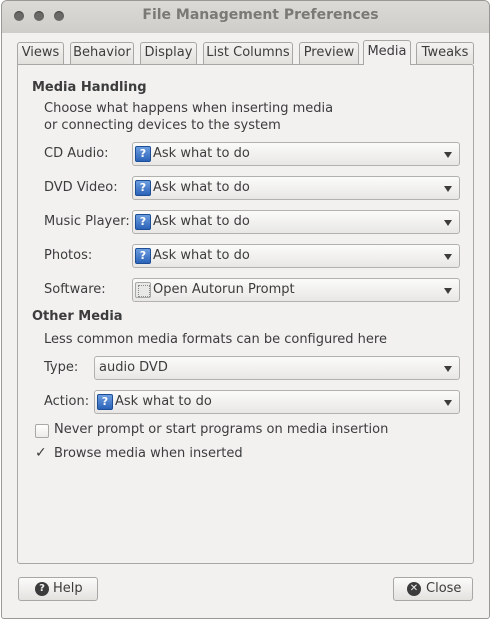  I want to click on titlebar: File Management Preferences, so click(245, 17).